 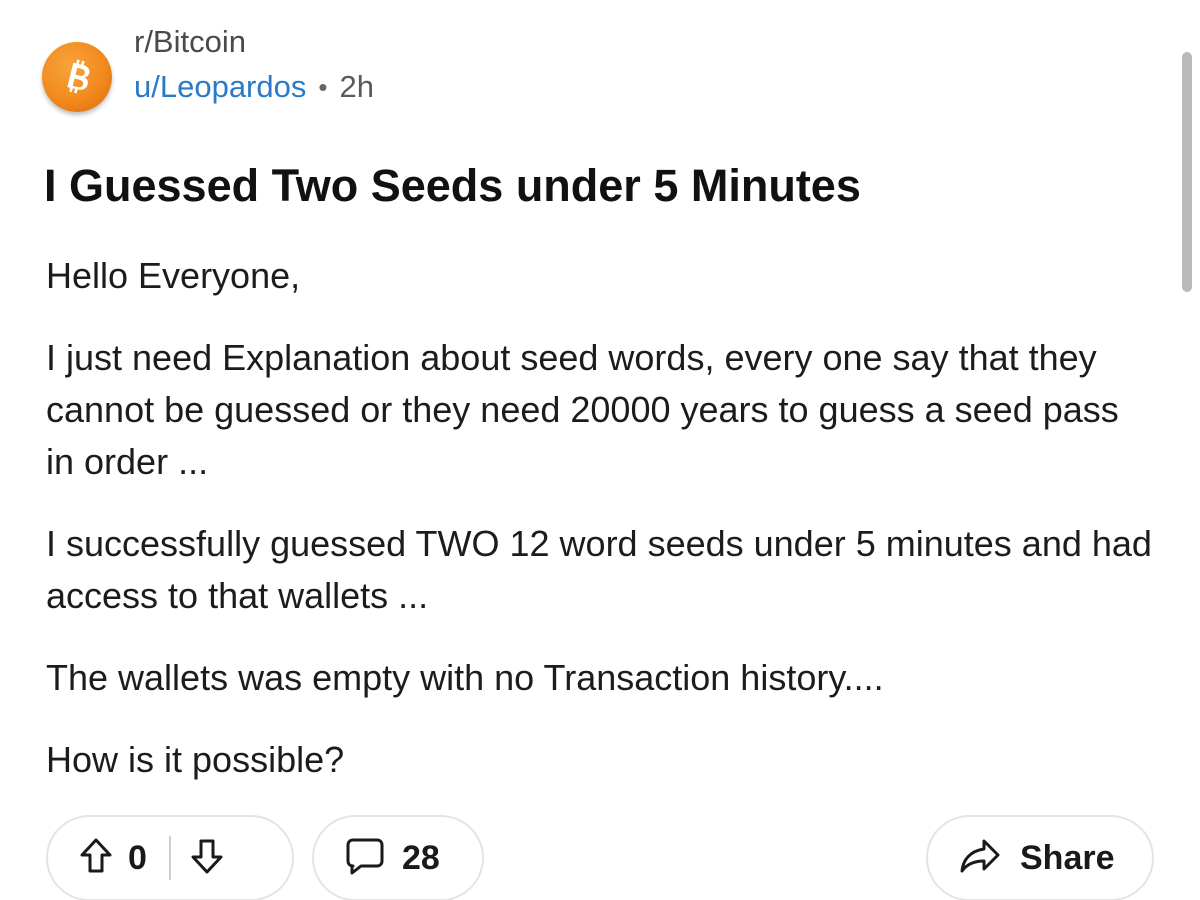 I want to click on post-byline: u/Leopardos • 2h, so click(x=254, y=87).